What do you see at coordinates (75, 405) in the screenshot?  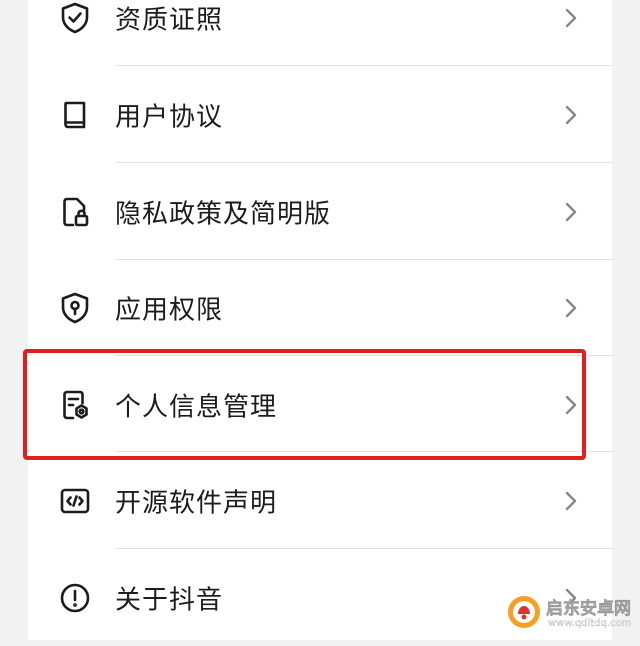 I see `document-gear-icon` at bounding box center [75, 405].